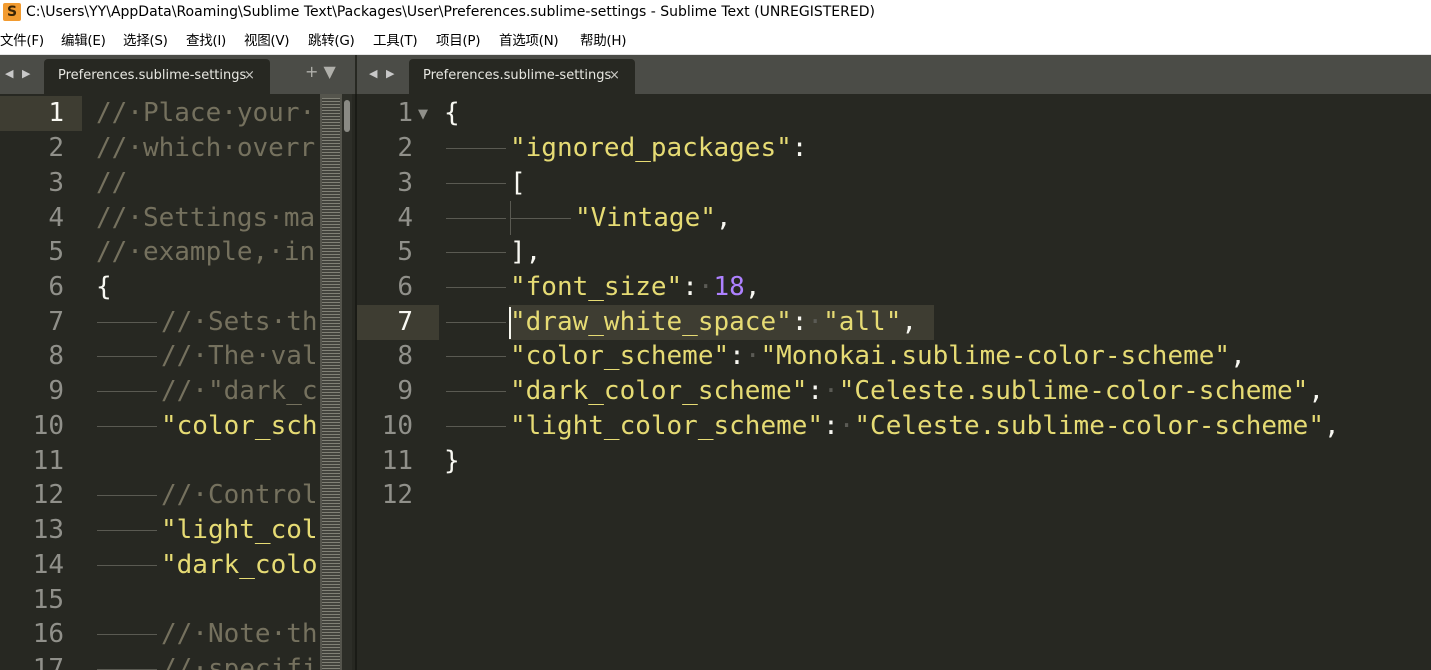 The image size is (1431, 670). I want to click on line-number: 13, so click(48, 530).